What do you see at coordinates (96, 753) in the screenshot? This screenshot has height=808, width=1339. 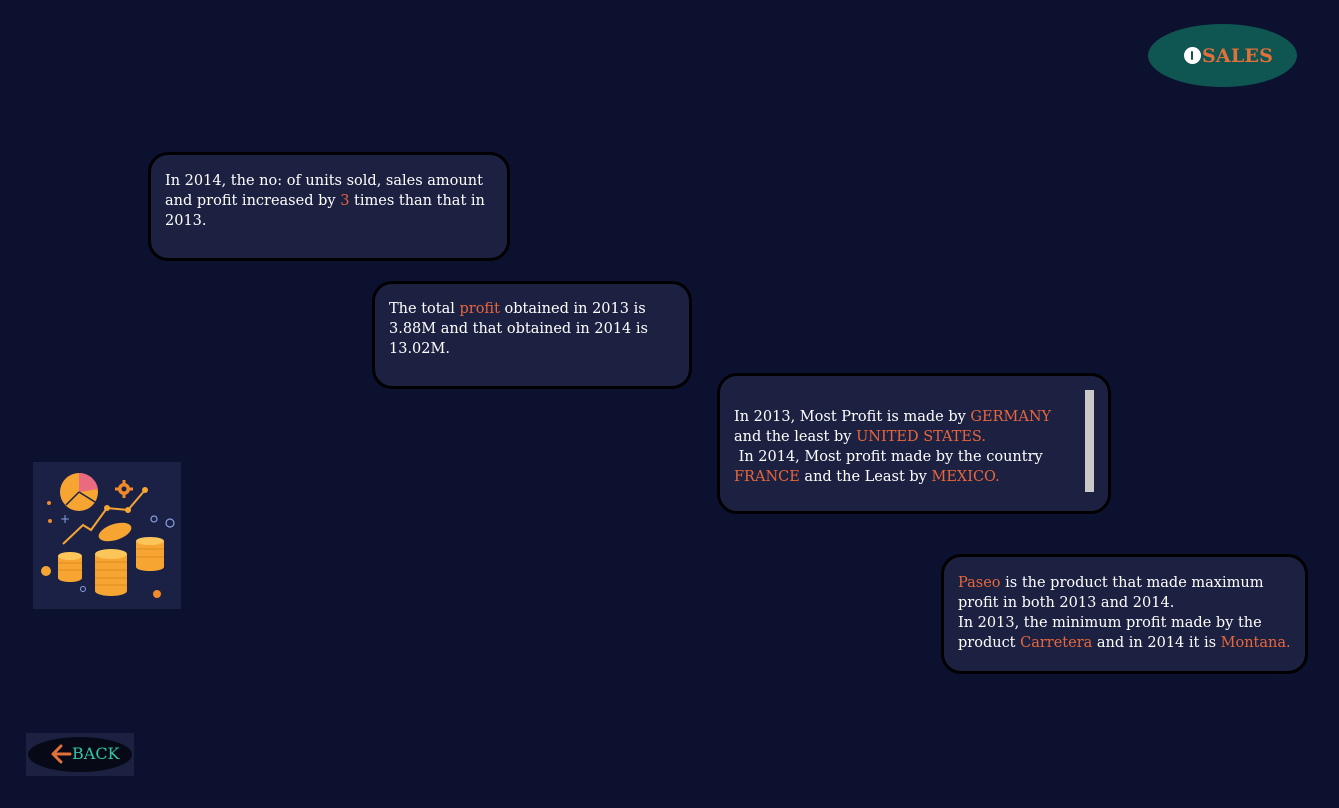 I see `back-label: BACK` at bounding box center [96, 753].